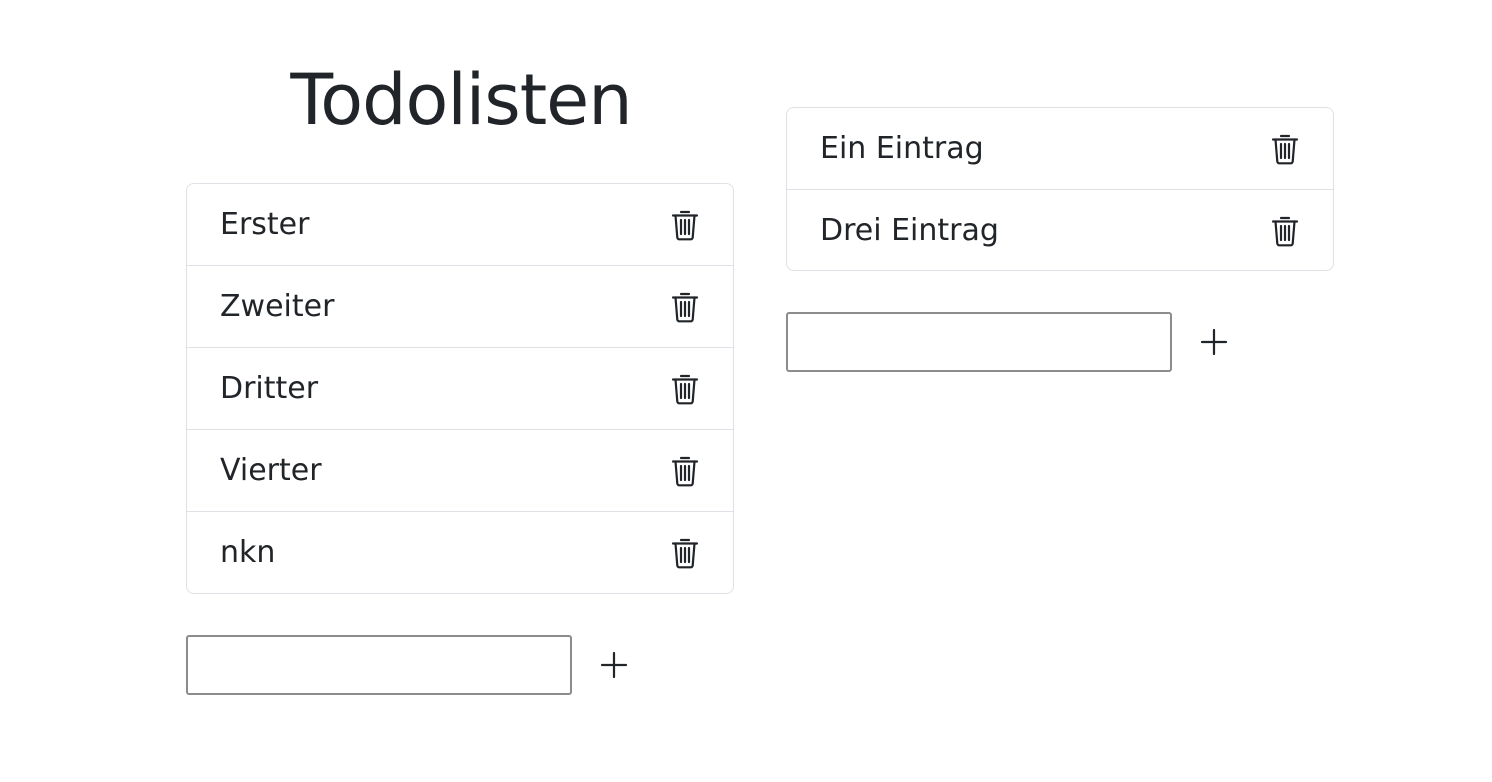 The width and height of the screenshot is (1492, 782). What do you see at coordinates (248, 552) in the screenshot?
I see `item-label: nkn` at bounding box center [248, 552].